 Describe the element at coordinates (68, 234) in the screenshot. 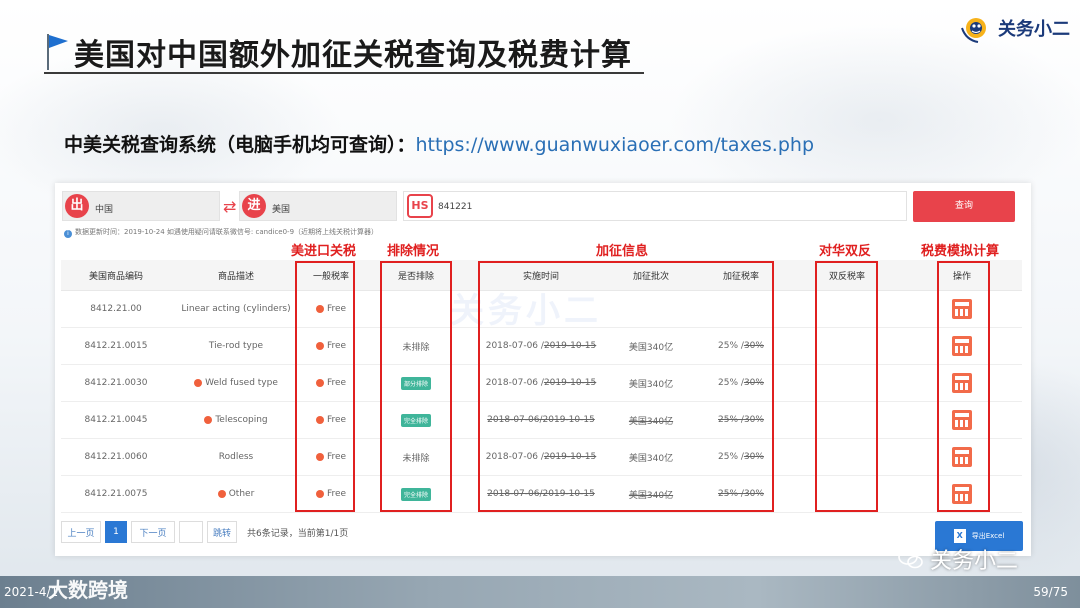

I see `info-icon: i` at that location.